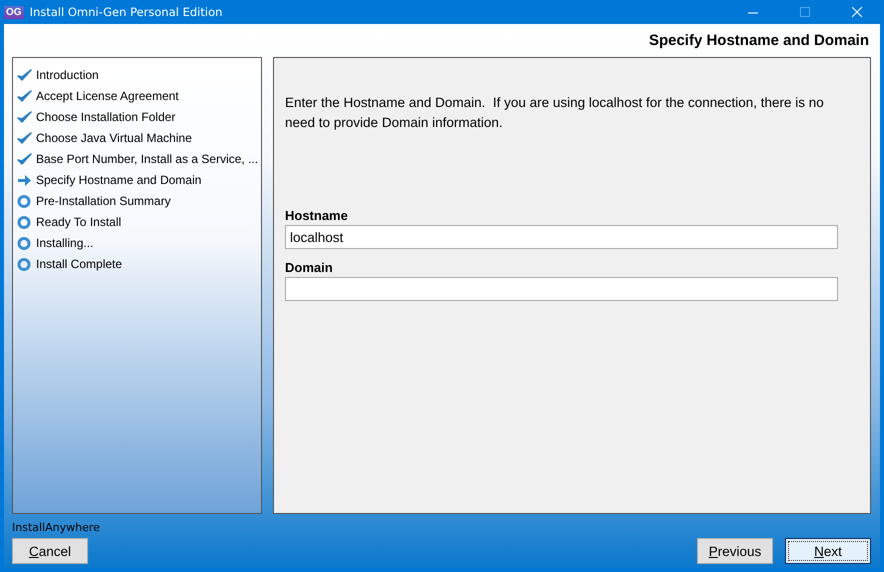  What do you see at coordinates (317, 215) in the screenshot?
I see `field-label: Hostname` at bounding box center [317, 215].